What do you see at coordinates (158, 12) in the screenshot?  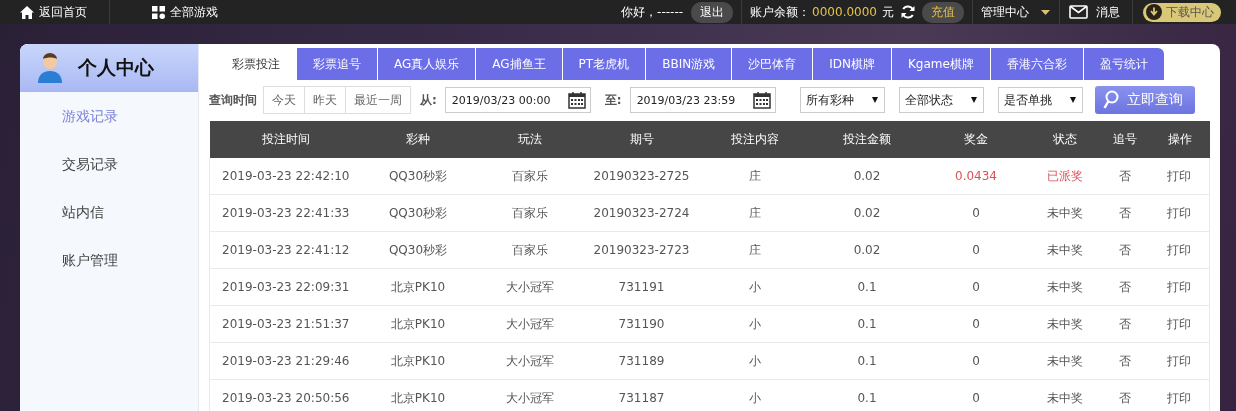 I see `grid-icon` at bounding box center [158, 12].